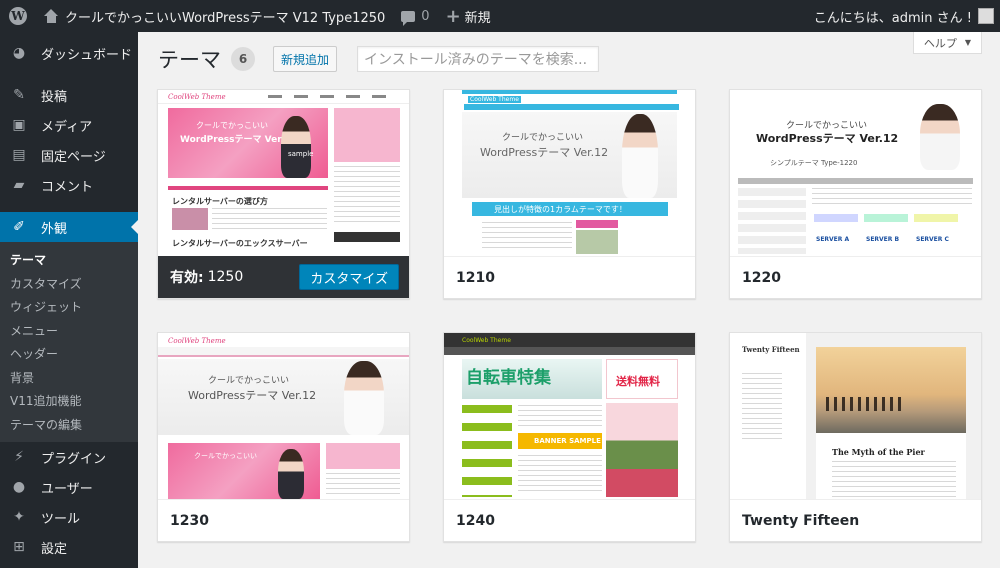 This screenshot has width=1000, height=568. I want to click on menu-comments: ▰ コメント, so click(69, 185).